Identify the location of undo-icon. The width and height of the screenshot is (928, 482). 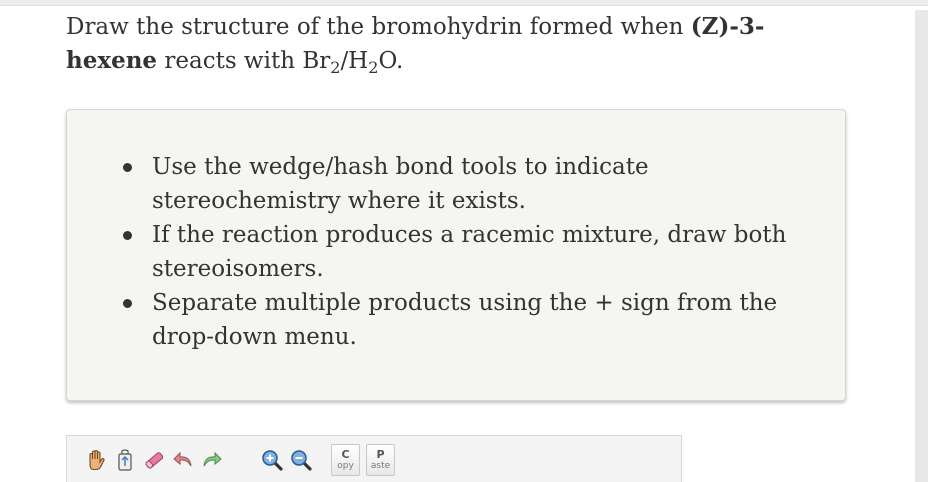
(182, 460).